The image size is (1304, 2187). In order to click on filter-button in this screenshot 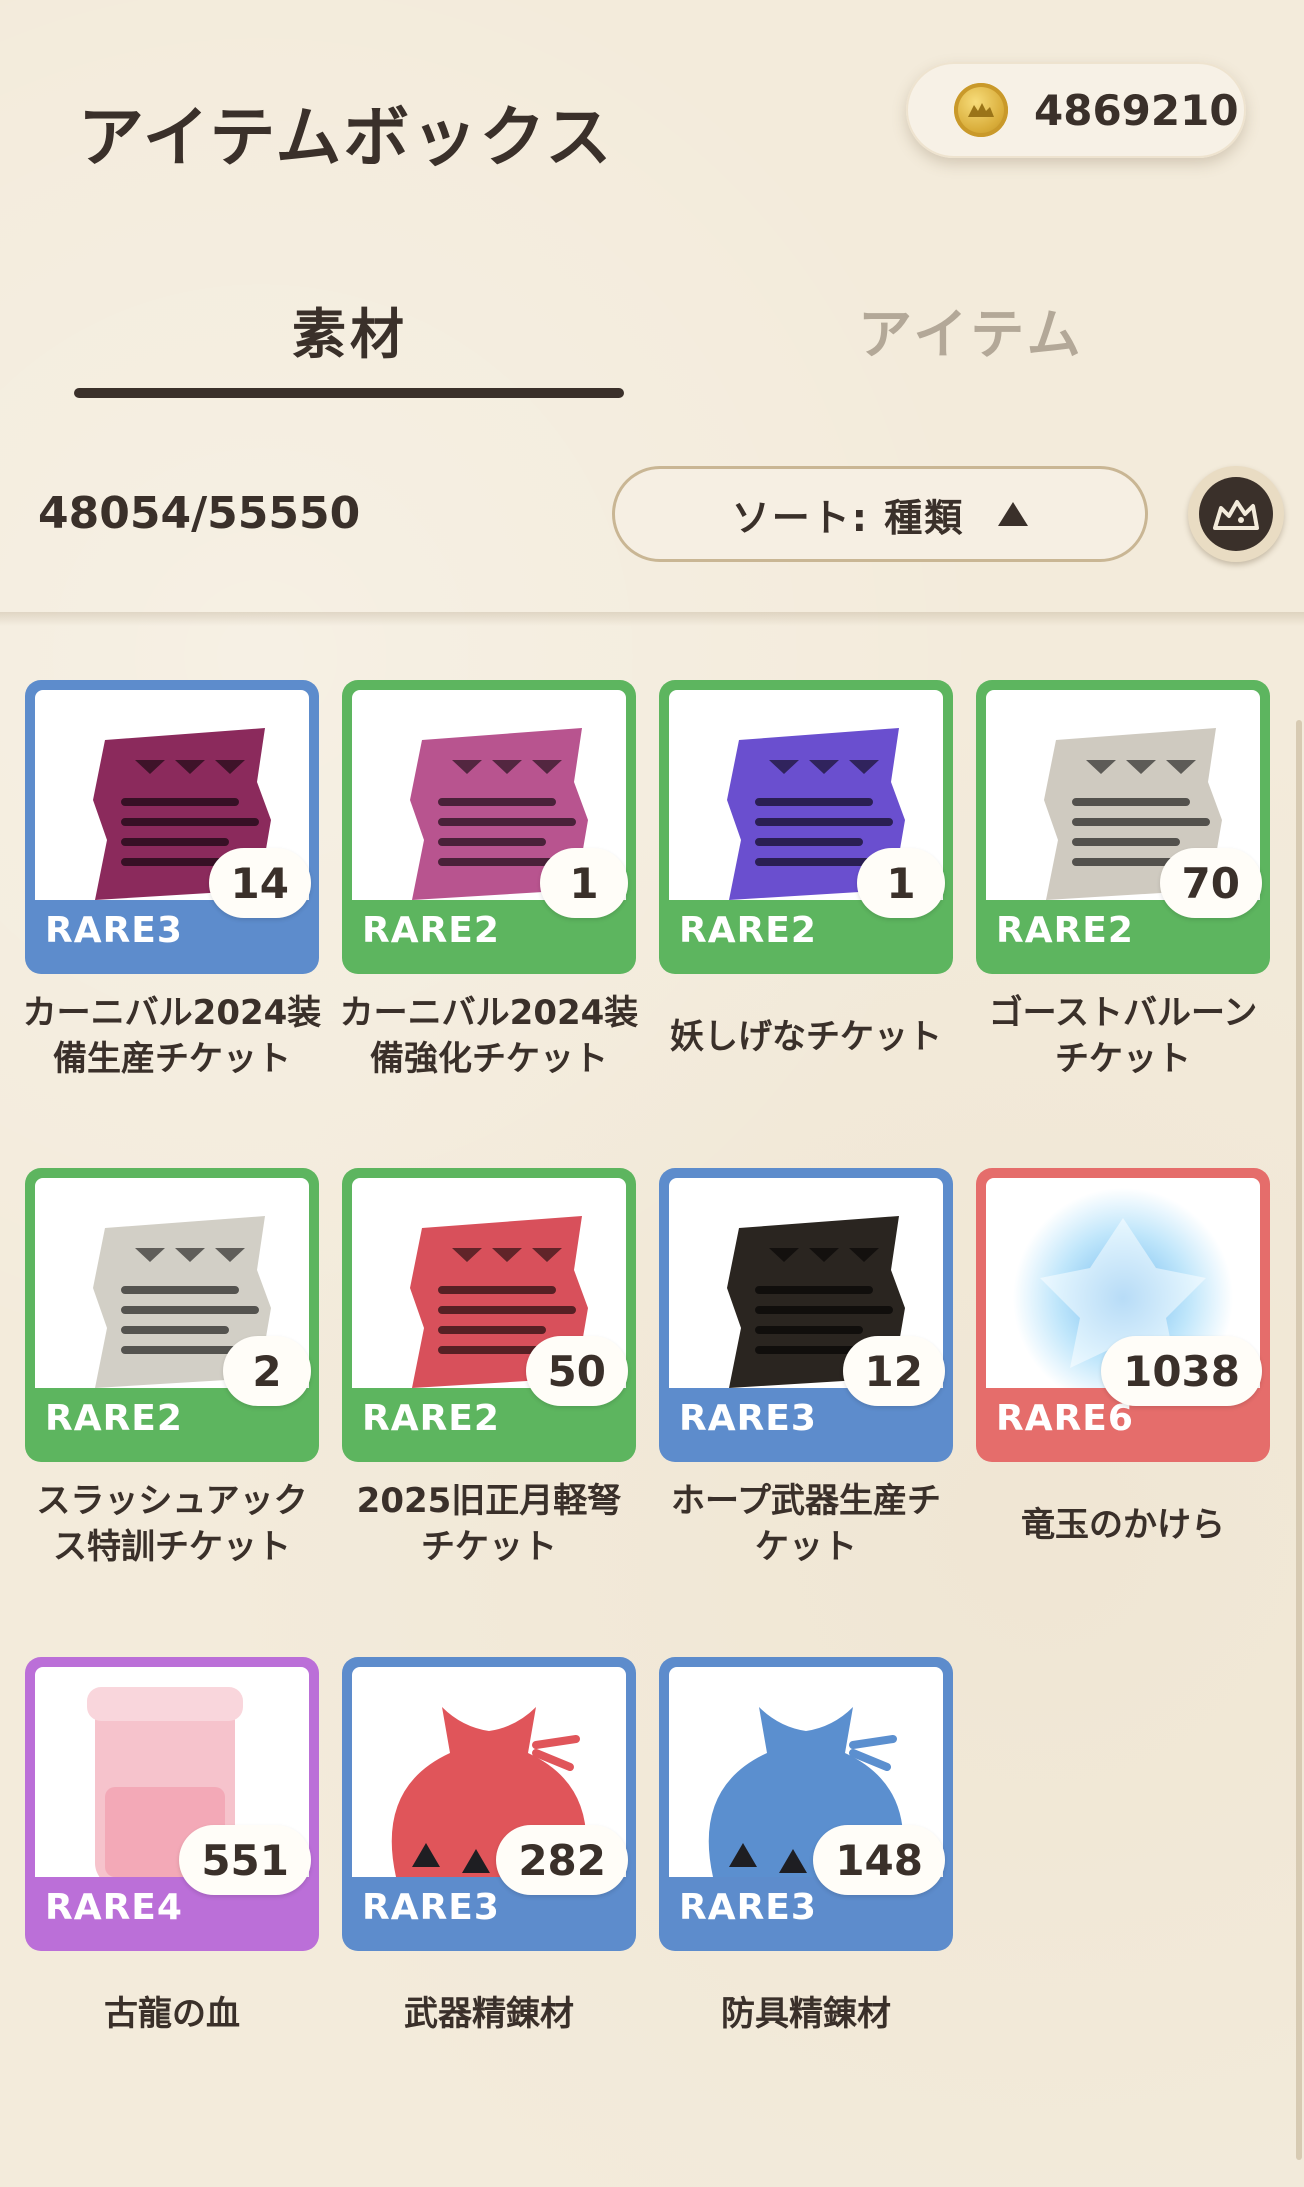, I will do `click(1236, 514)`.